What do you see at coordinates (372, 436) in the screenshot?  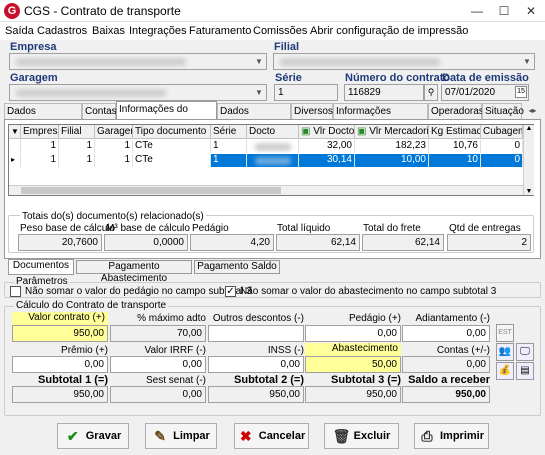 I see `excluir-label: Excluir` at bounding box center [372, 436].